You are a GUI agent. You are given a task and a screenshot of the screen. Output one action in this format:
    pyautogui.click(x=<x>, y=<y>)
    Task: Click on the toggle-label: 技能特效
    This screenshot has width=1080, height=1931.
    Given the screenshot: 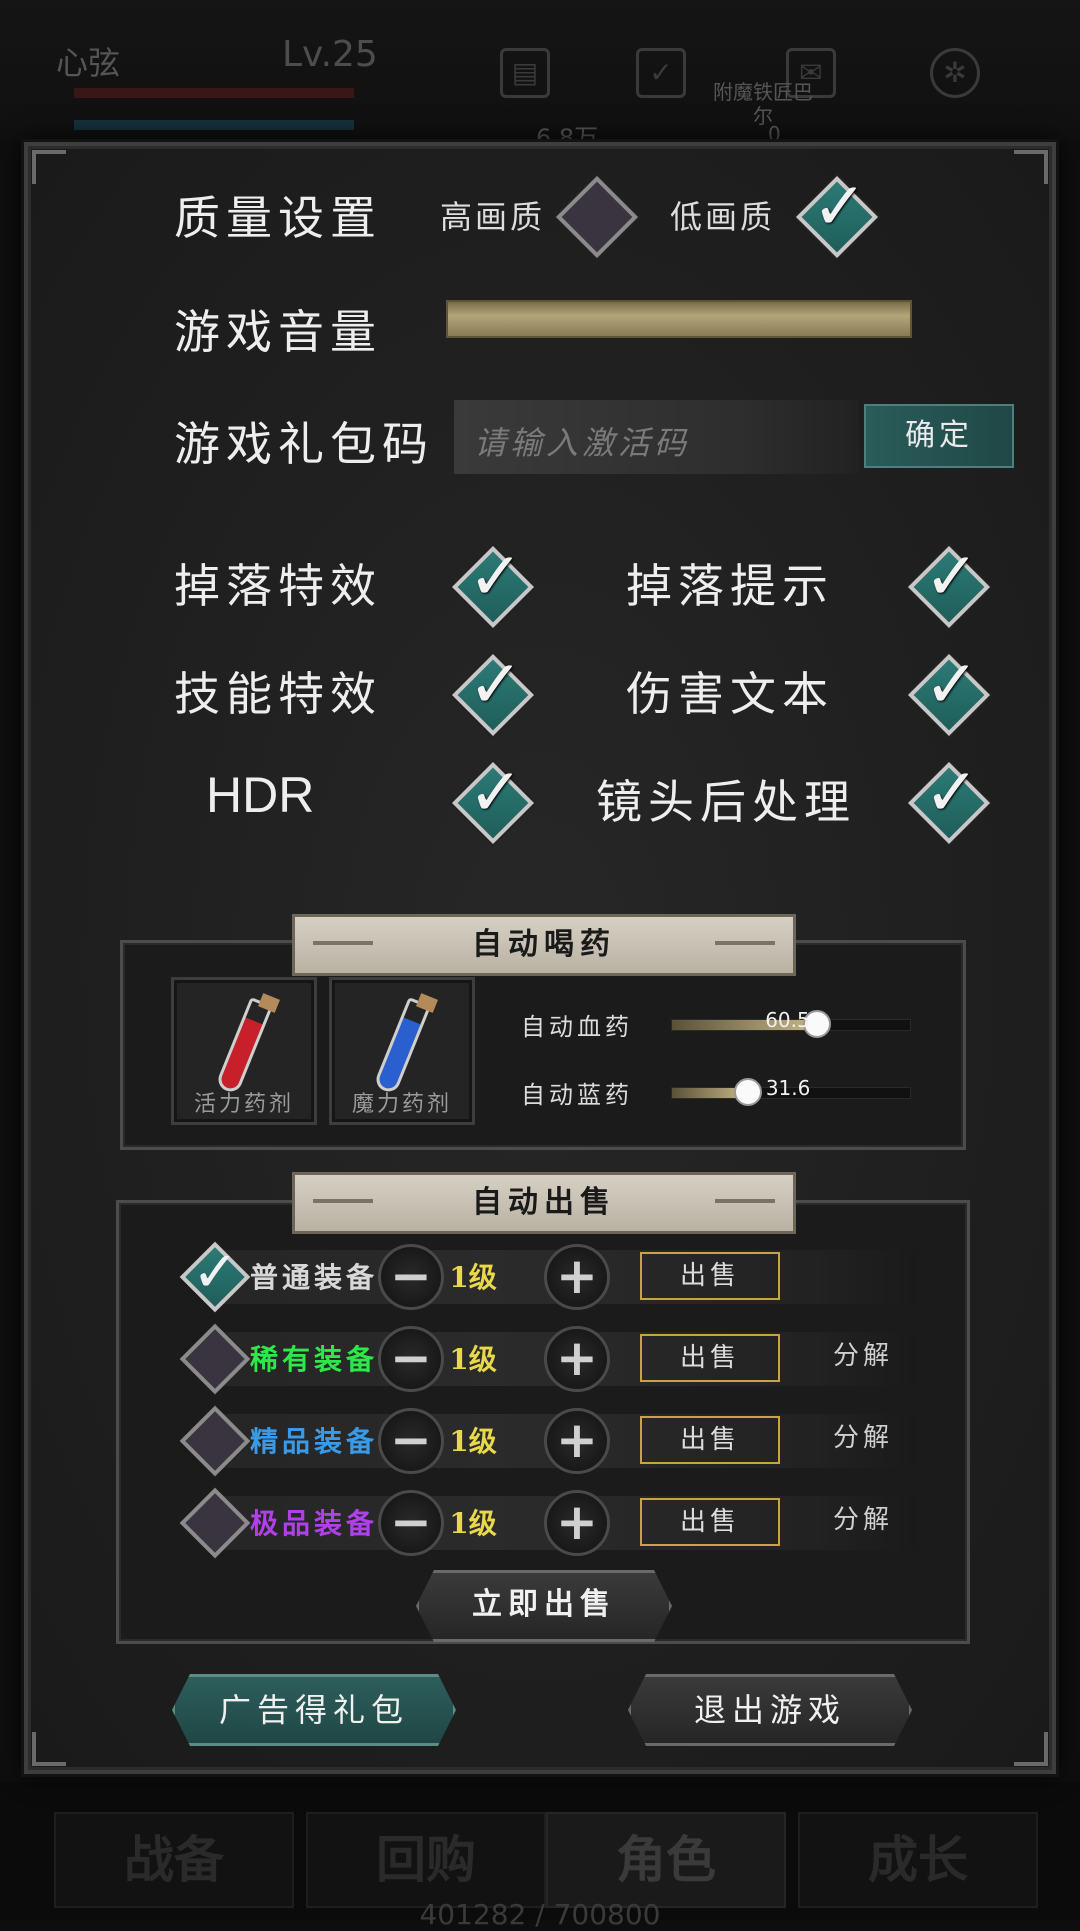 What is the action you would take?
    pyautogui.click(x=278, y=694)
    